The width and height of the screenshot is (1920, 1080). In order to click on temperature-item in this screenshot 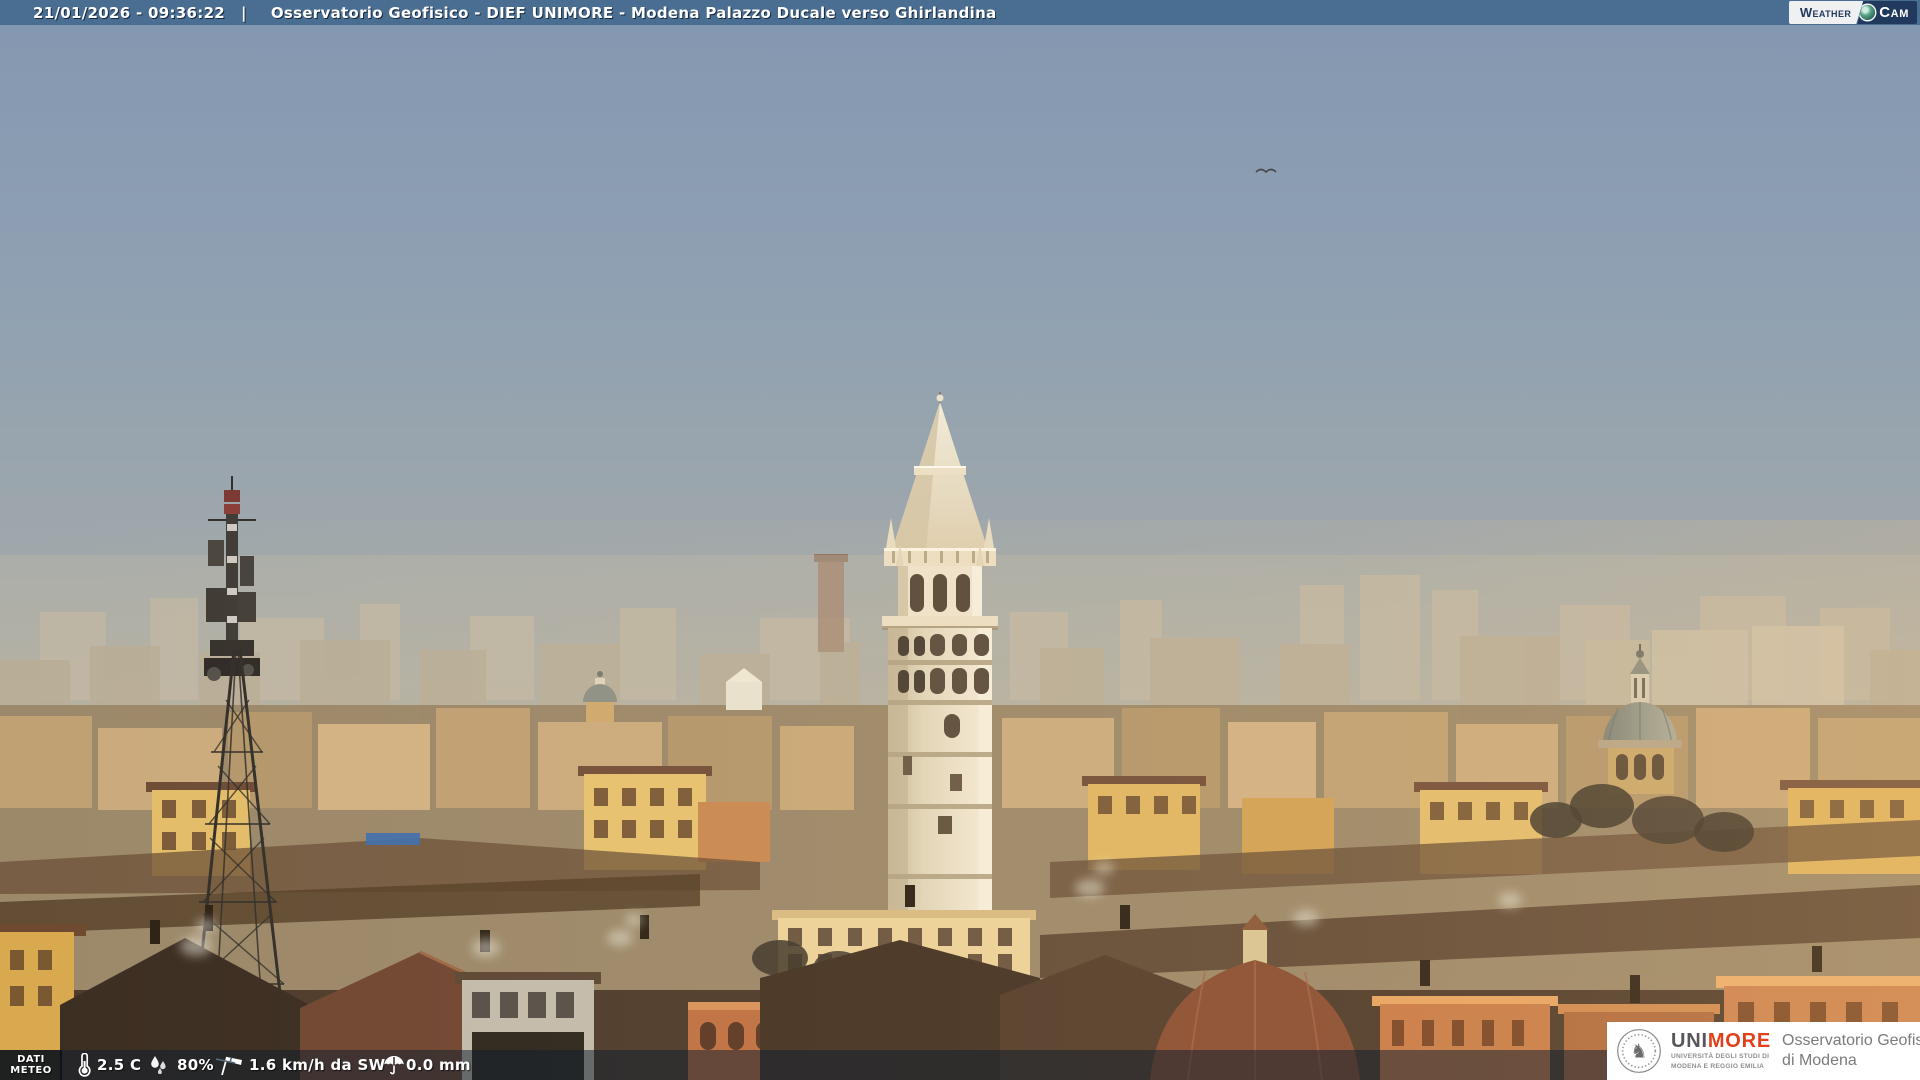, I will do `click(84, 1065)`.